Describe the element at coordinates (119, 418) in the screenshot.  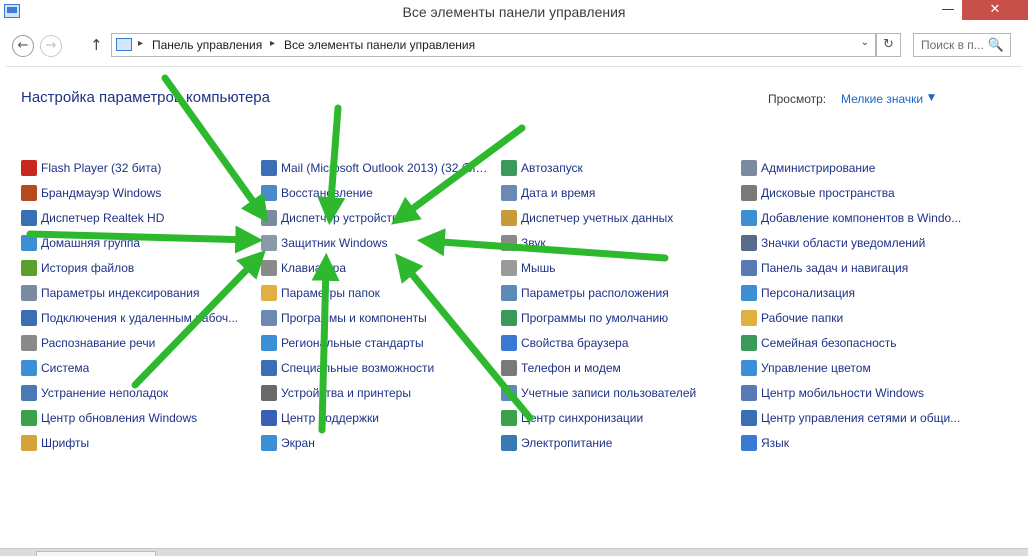
I see `control-panel-item-label: Центр обновления Windows` at that location.